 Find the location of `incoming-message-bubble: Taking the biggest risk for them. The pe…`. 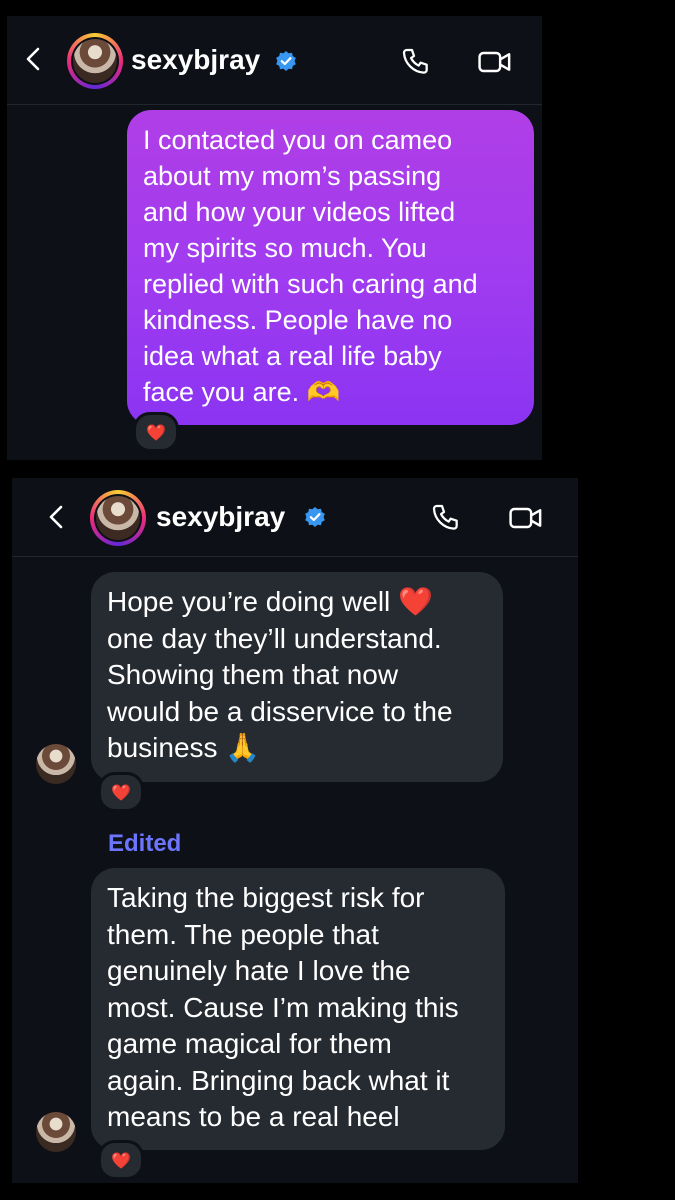

incoming-message-bubble: Taking the biggest risk for them. The pe… is located at coordinates (298, 1009).